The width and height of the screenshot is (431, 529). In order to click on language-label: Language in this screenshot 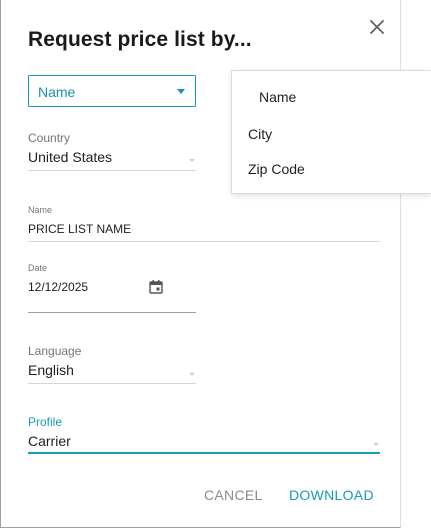, I will do `click(55, 351)`.